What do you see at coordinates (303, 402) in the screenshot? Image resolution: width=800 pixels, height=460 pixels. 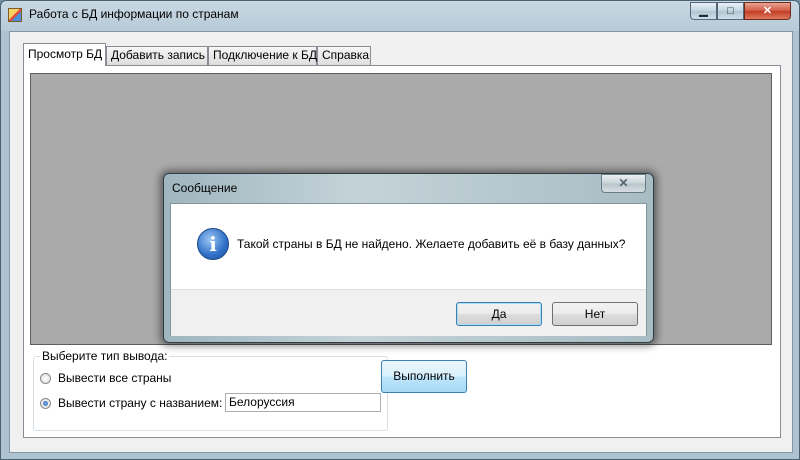 I see `country-name-input: Белоруссия` at bounding box center [303, 402].